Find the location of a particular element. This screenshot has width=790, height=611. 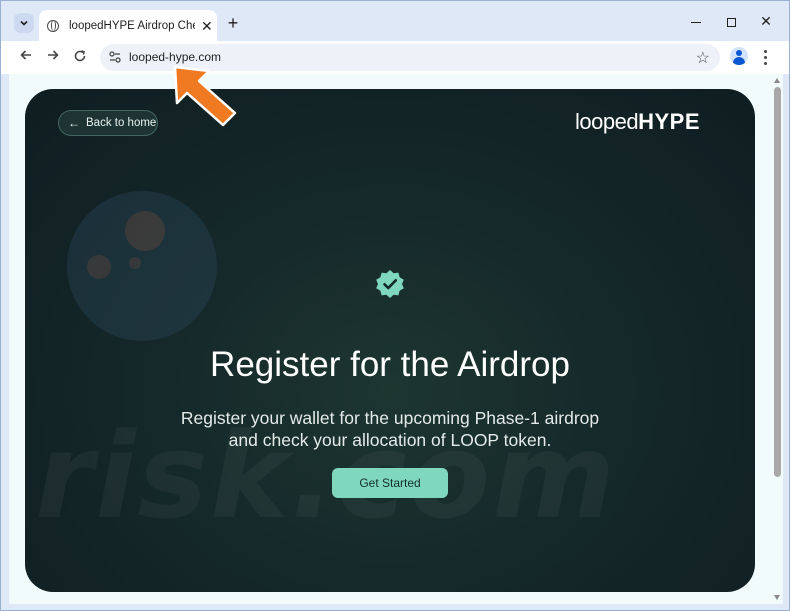

minimize-icon is located at coordinates (696, 22).